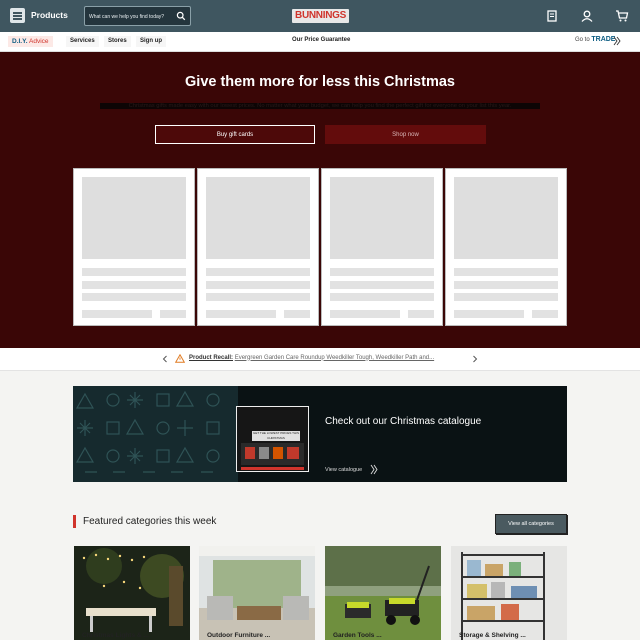  Describe the element at coordinates (150, 521) in the screenshot. I see `featured-categories-title: Featured categories this week` at that location.